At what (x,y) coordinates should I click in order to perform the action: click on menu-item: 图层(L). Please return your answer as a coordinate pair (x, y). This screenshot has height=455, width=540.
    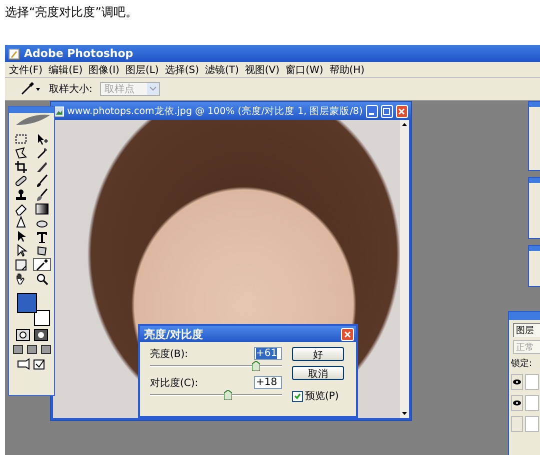
    Looking at the image, I should click on (142, 69).